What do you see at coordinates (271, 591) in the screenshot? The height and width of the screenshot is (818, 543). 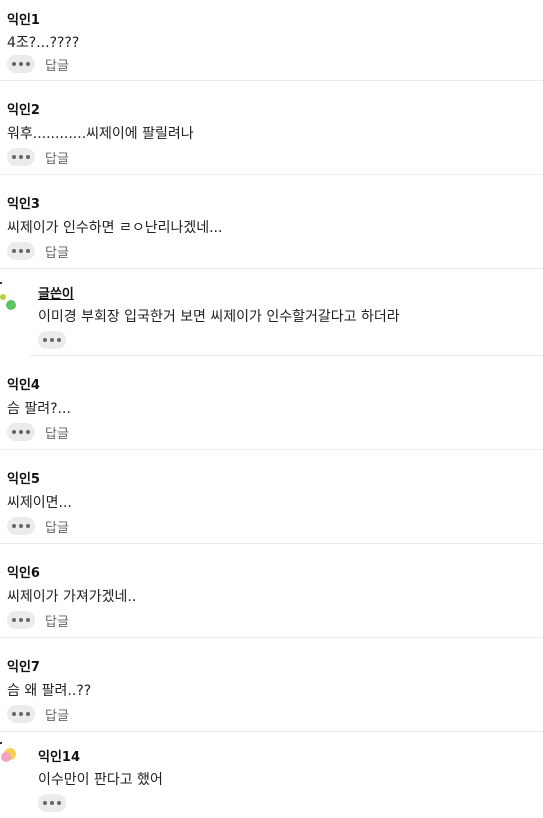 I see `comment-item: 익인6 씨제이가 가져가겠네.. 답글` at bounding box center [271, 591].